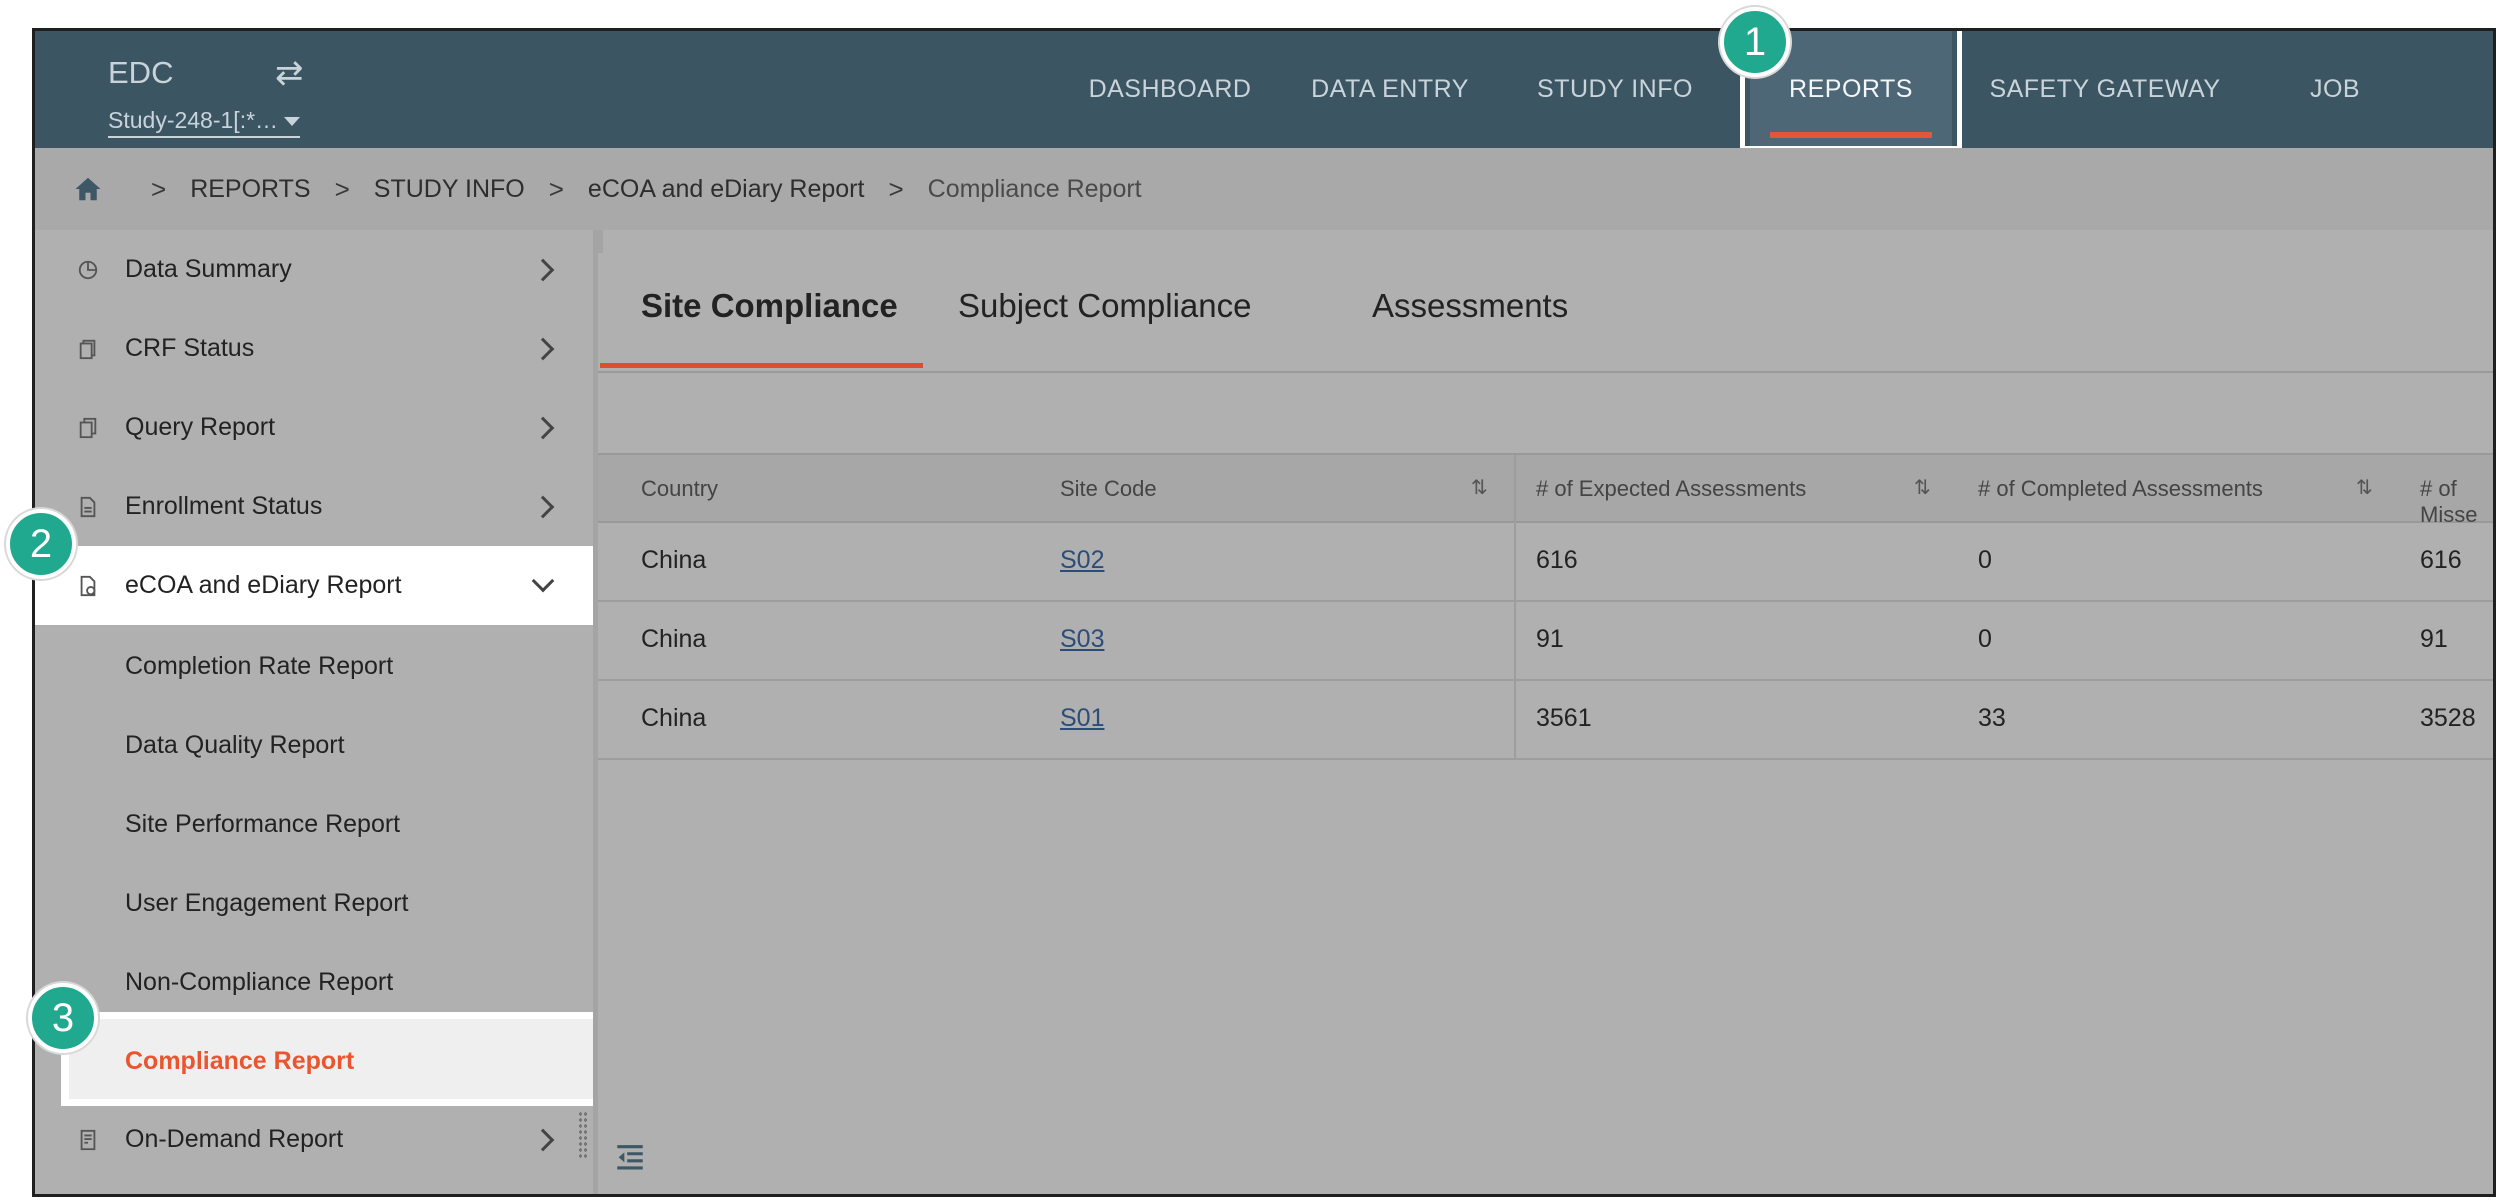  I want to click on site-code-link: S01, so click(1082, 718).